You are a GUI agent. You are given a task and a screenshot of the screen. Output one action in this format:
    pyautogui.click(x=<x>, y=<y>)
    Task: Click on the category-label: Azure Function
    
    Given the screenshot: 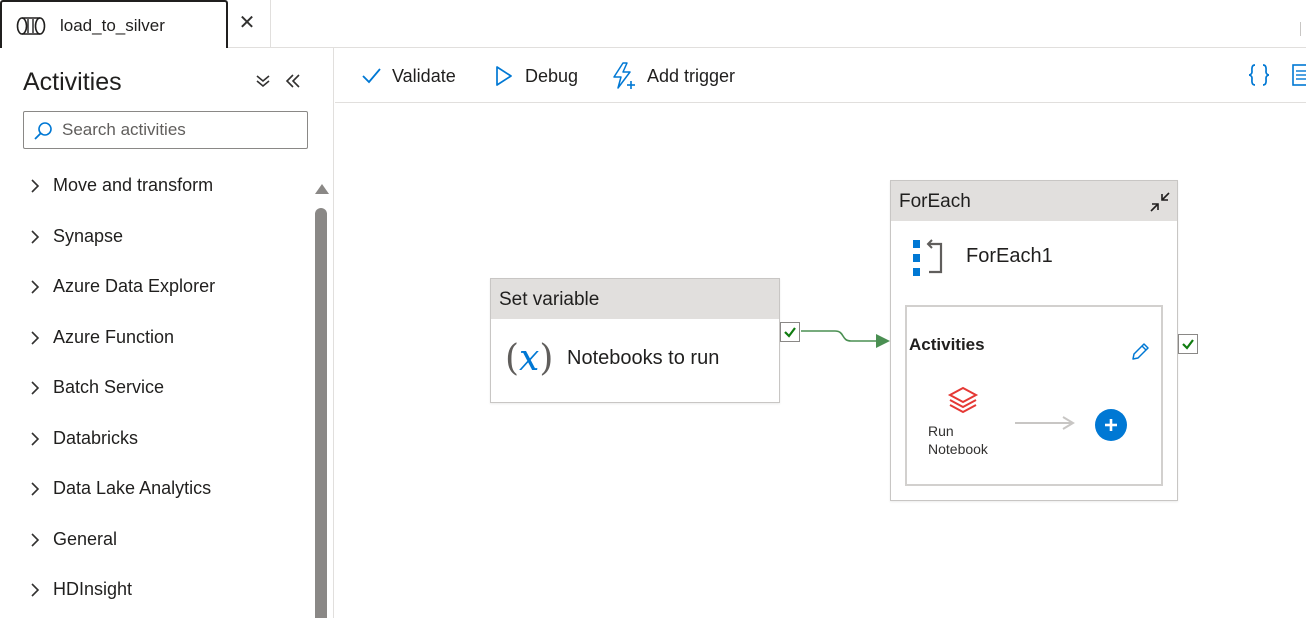 What is the action you would take?
    pyautogui.click(x=114, y=336)
    